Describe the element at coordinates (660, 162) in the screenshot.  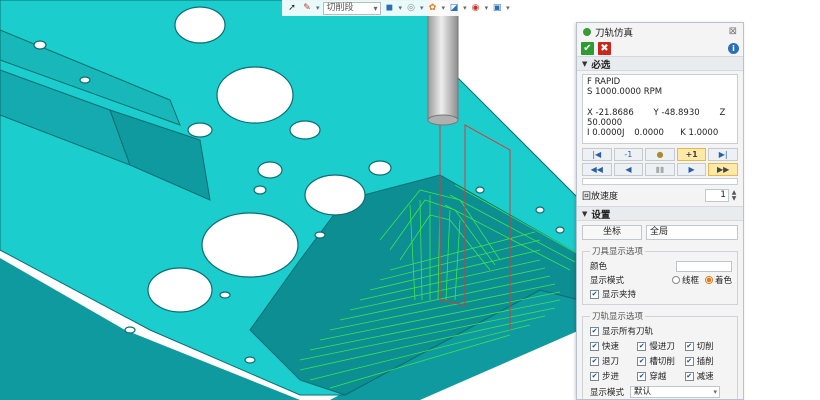
I see `playback-controls: |◀ -1 ● +1 ▶| ◀◀ ◀ ▮▮ ▶ ▶▶` at that location.